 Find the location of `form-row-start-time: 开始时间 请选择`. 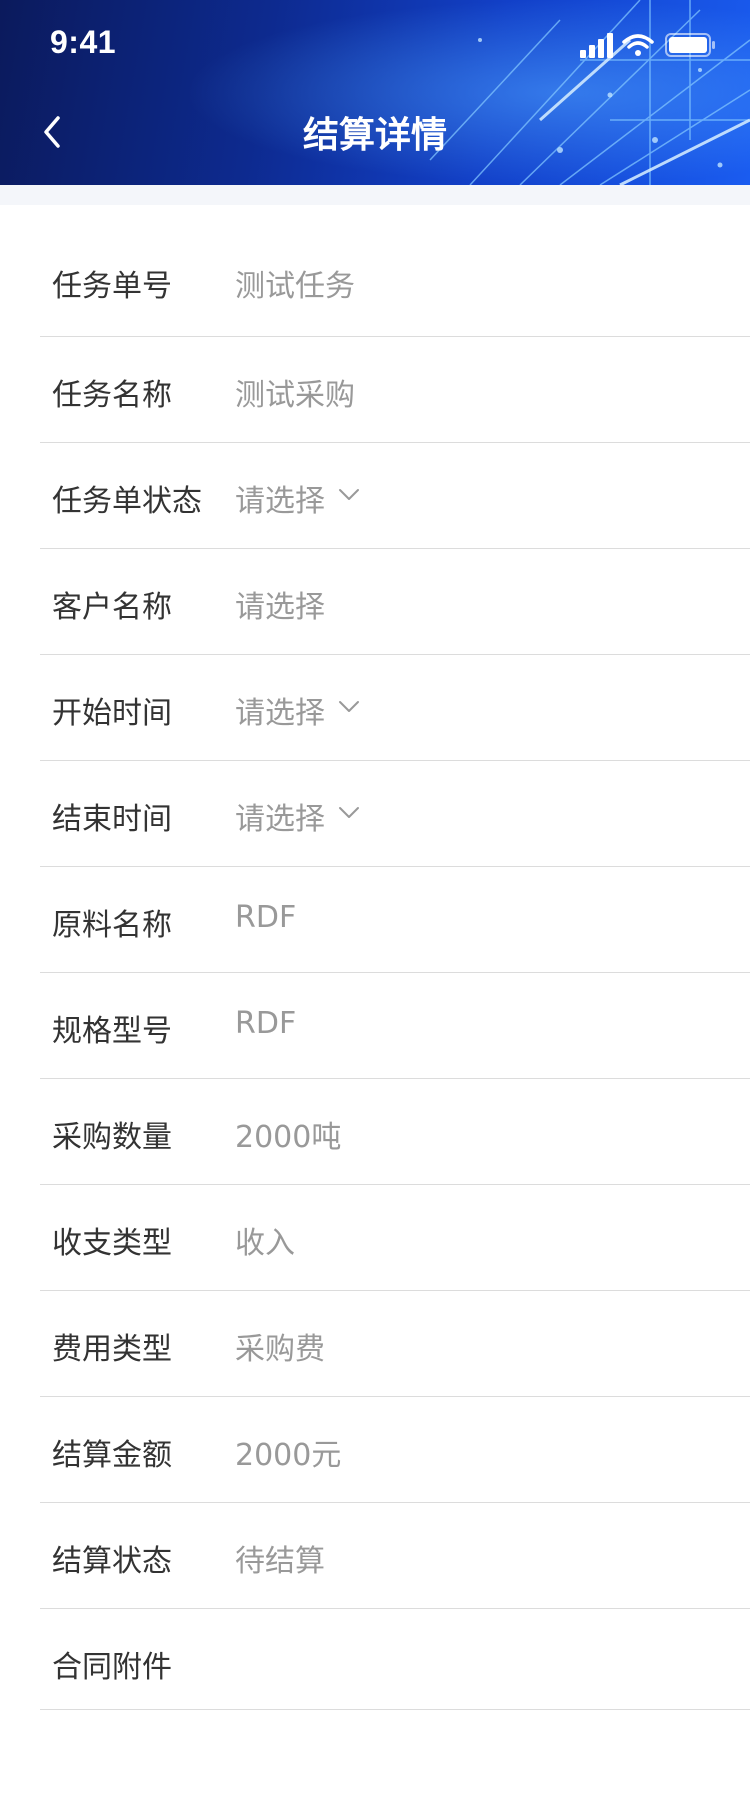

form-row-start-time: 开始时间 请选择 is located at coordinates (395, 708).